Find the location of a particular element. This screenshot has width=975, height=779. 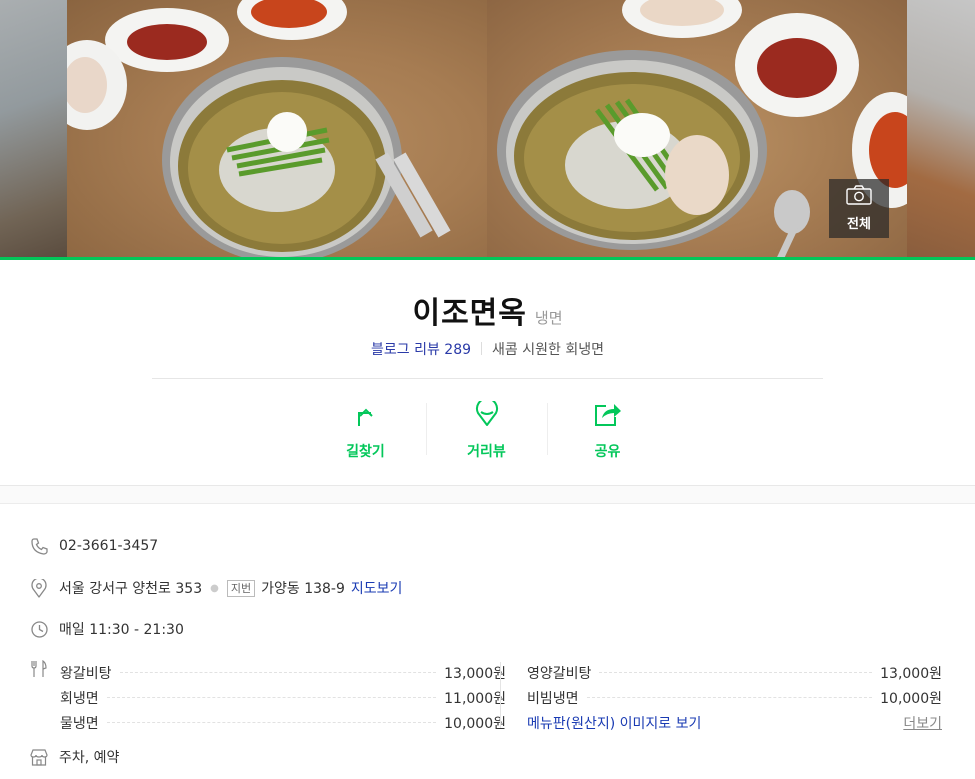

directions-icon is located at coordinates (366, 416).